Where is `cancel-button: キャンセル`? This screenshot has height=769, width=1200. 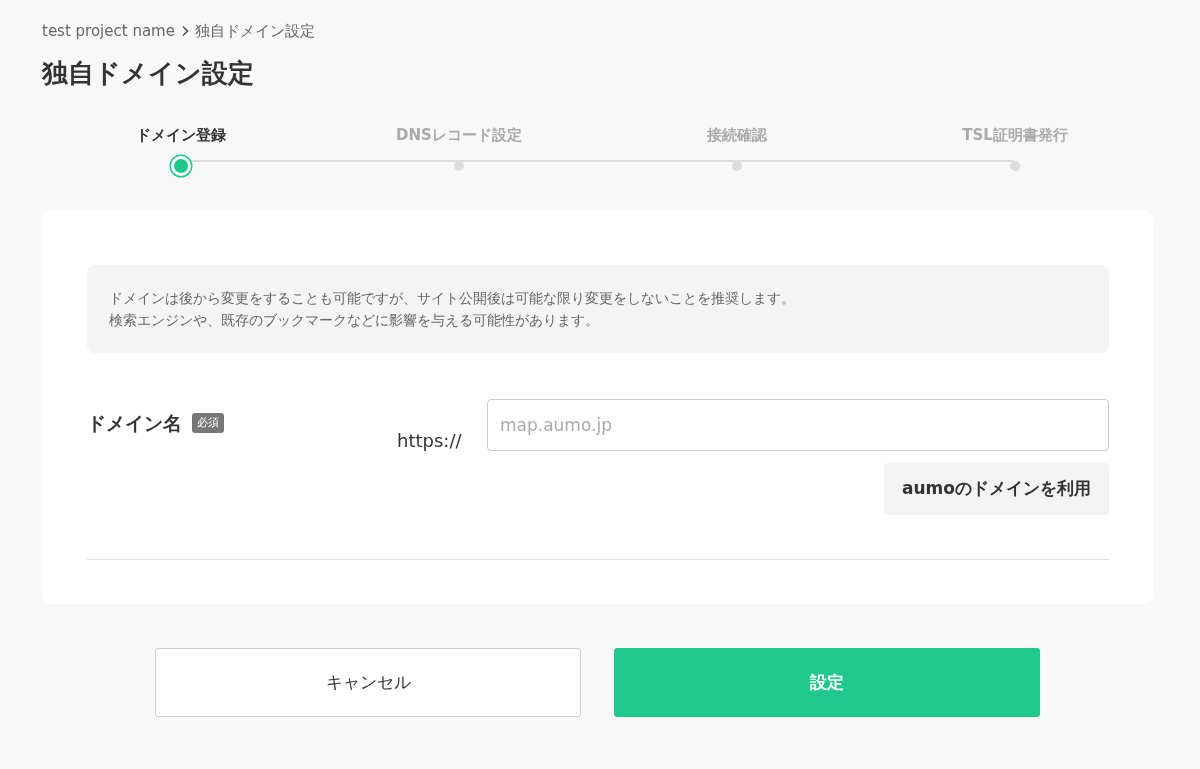
cancel-button: キャンセル is located at coordinates (368, 682).